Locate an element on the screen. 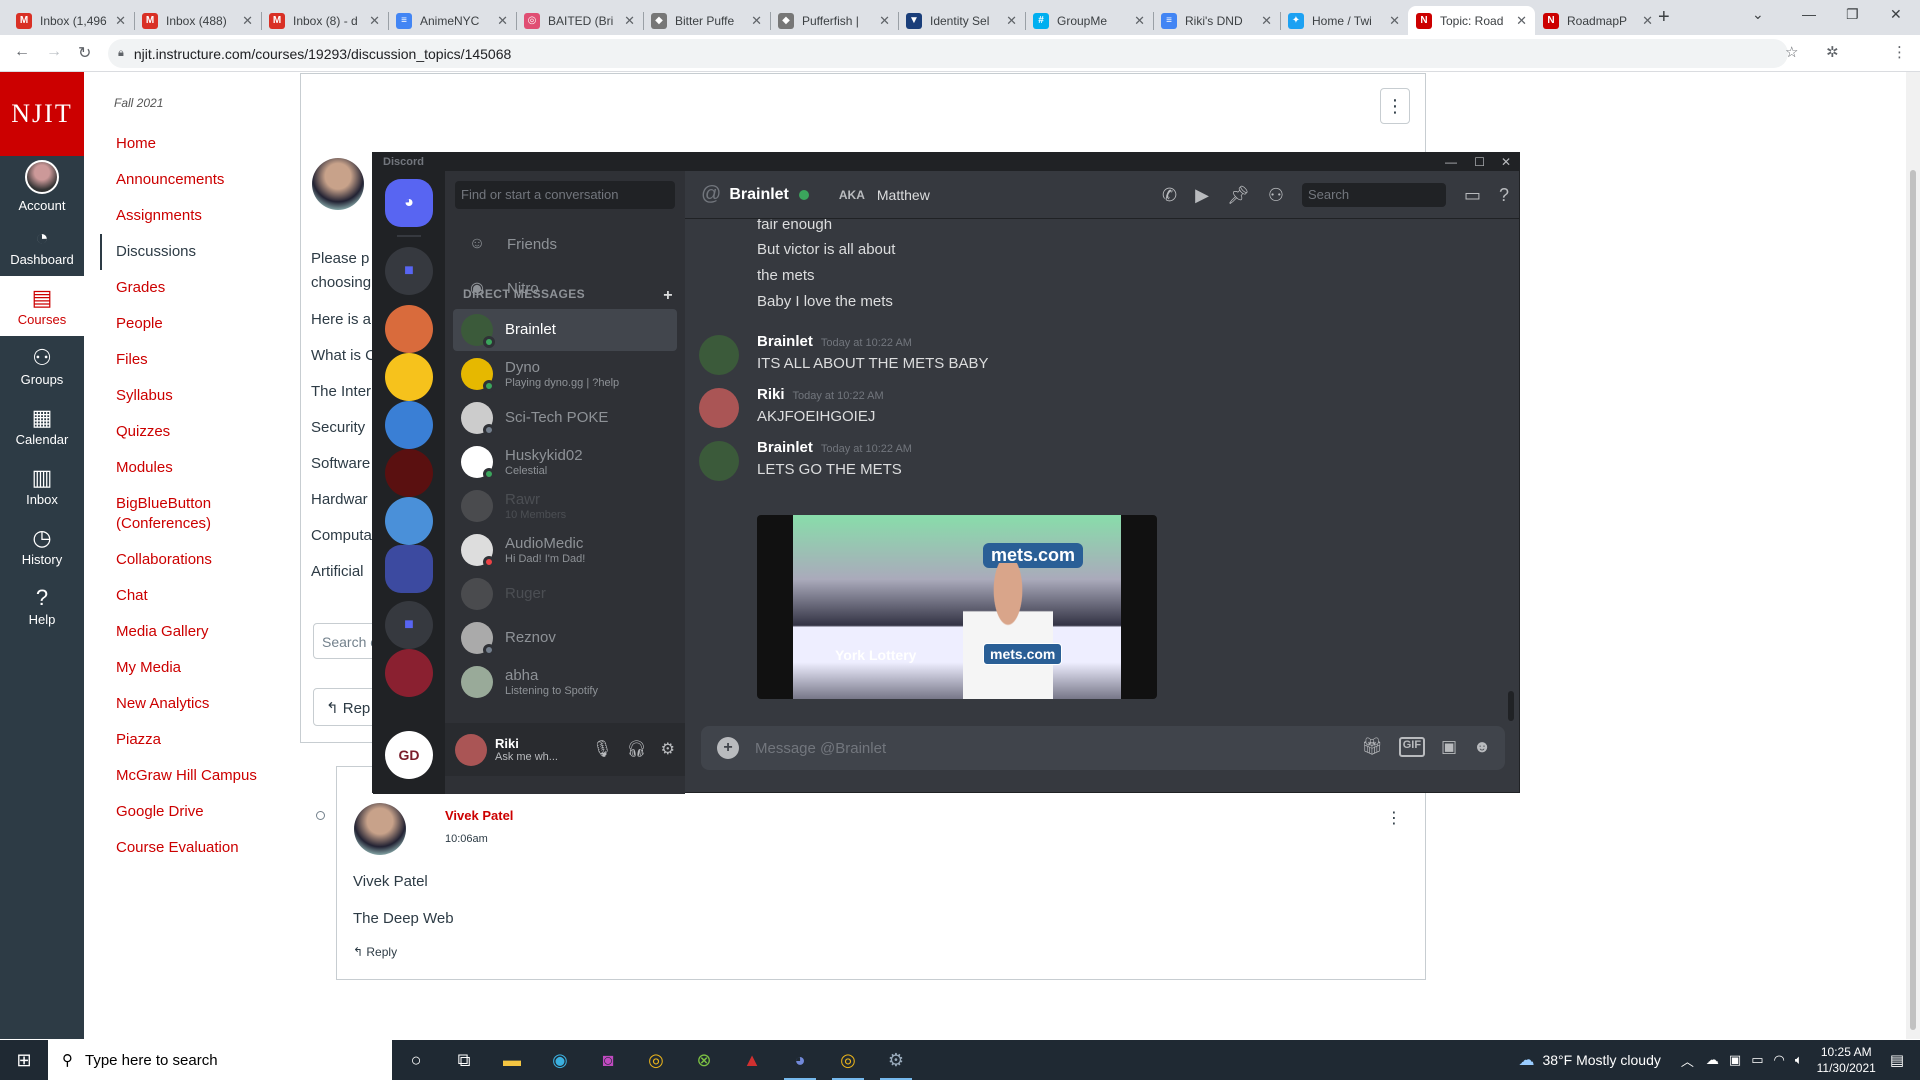 Image resolution: width=1920 pixels, height=1080 pixels. taskbar-search: ⚲ Type here to search is located at coordinates (220, 1060).